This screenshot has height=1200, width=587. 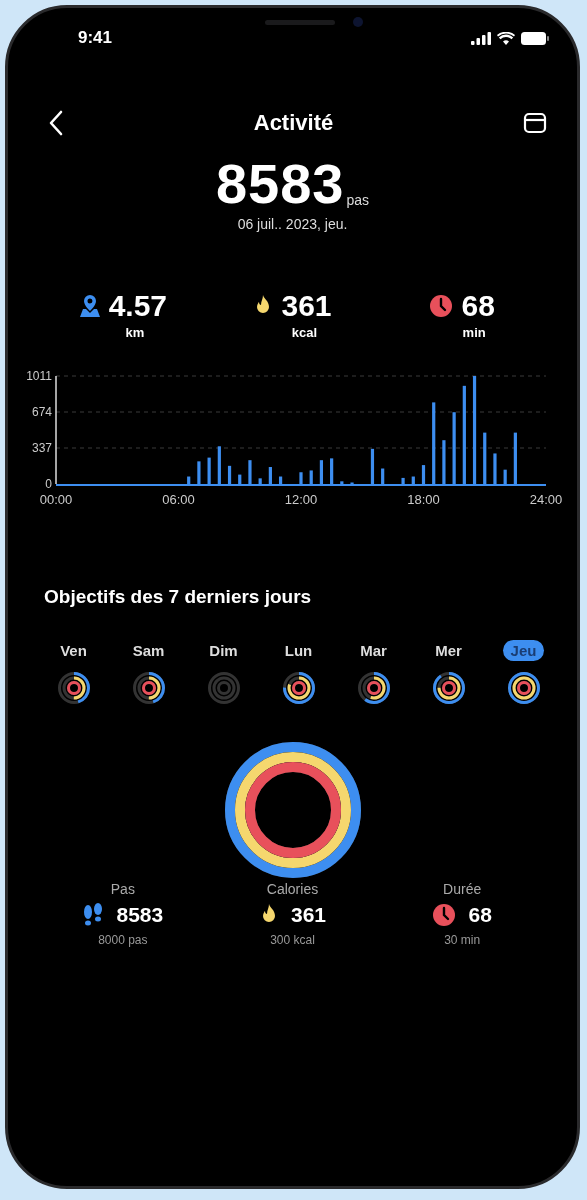 I want to click on x-tick-label: 24:00, so click(x=546, y=499).